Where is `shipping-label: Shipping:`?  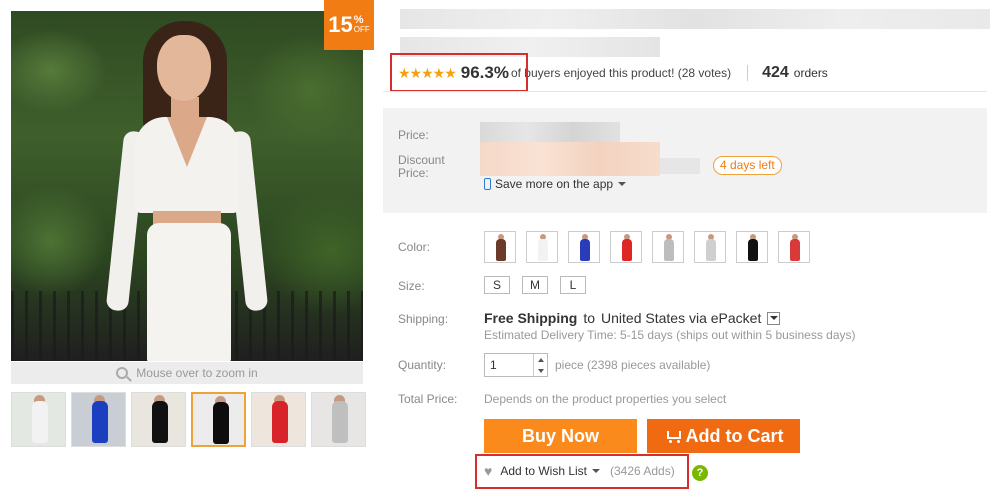
shipping-label: Shipping: is located at coordinates (423, 319).